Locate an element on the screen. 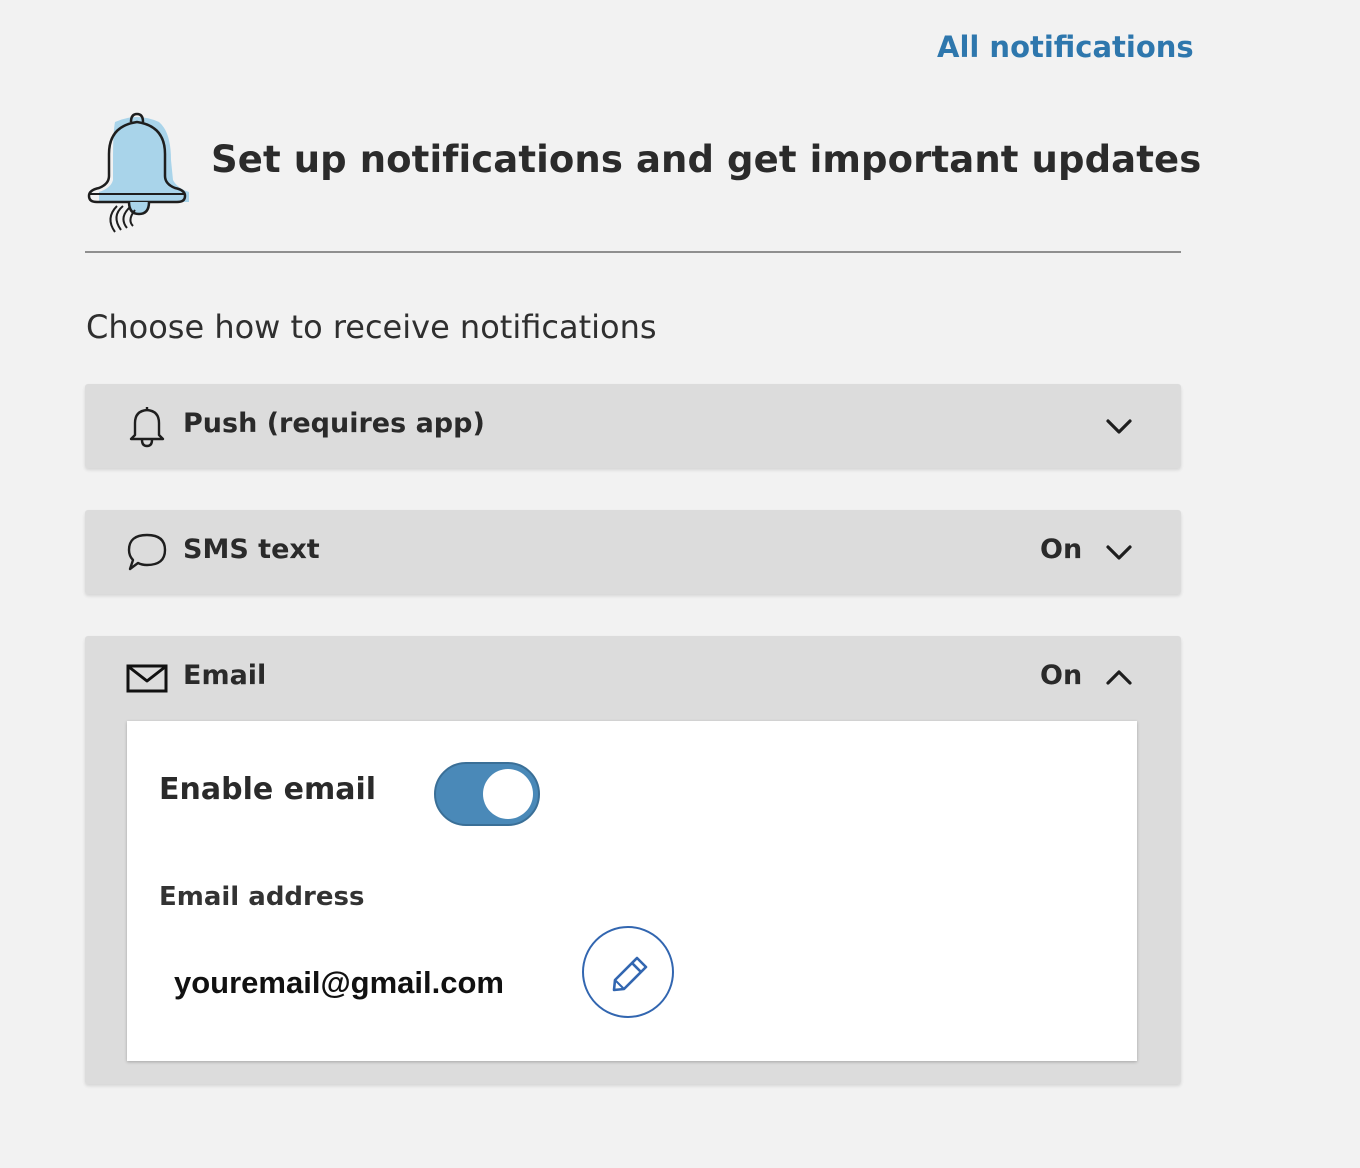 The width and height of the screenshot is (1360, 1168). email-status: On is located at coordinates (1061, 675).